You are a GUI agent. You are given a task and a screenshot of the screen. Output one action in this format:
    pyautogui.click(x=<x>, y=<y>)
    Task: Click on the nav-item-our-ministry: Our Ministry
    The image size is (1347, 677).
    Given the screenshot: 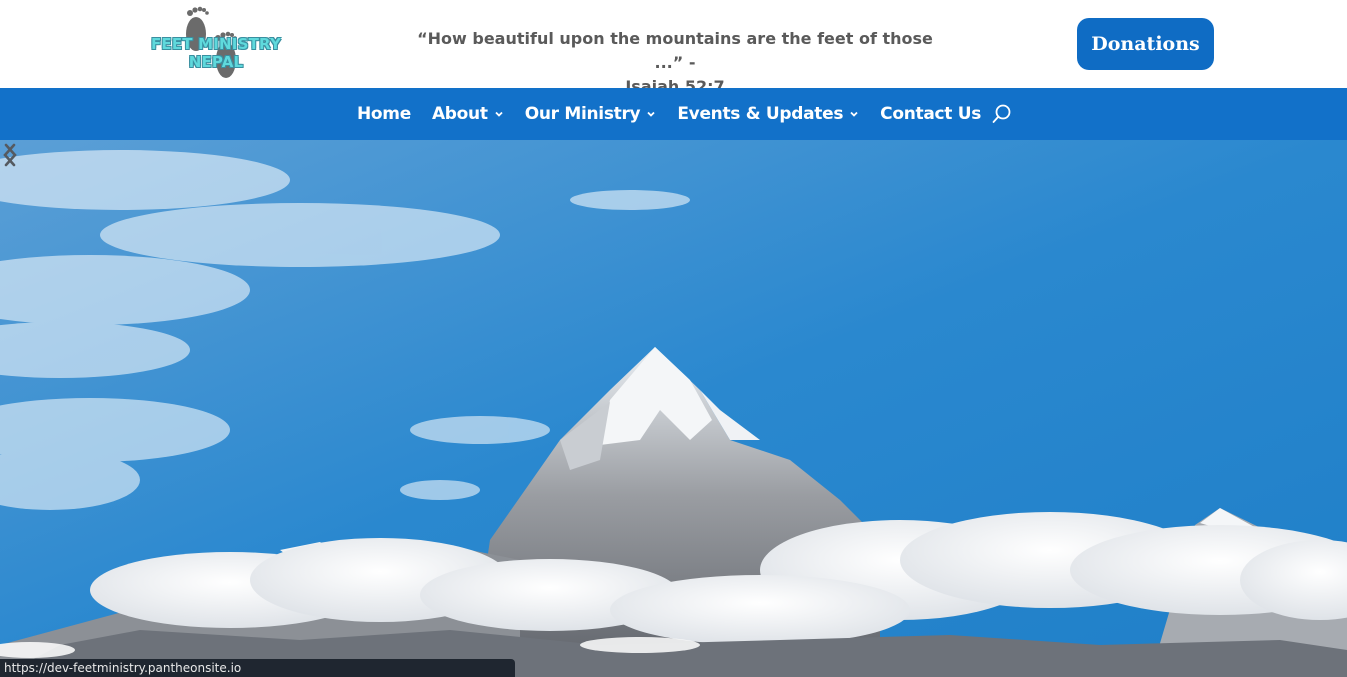 What is the action you would take?
    pyautogui.click(x=591, y=114)
    